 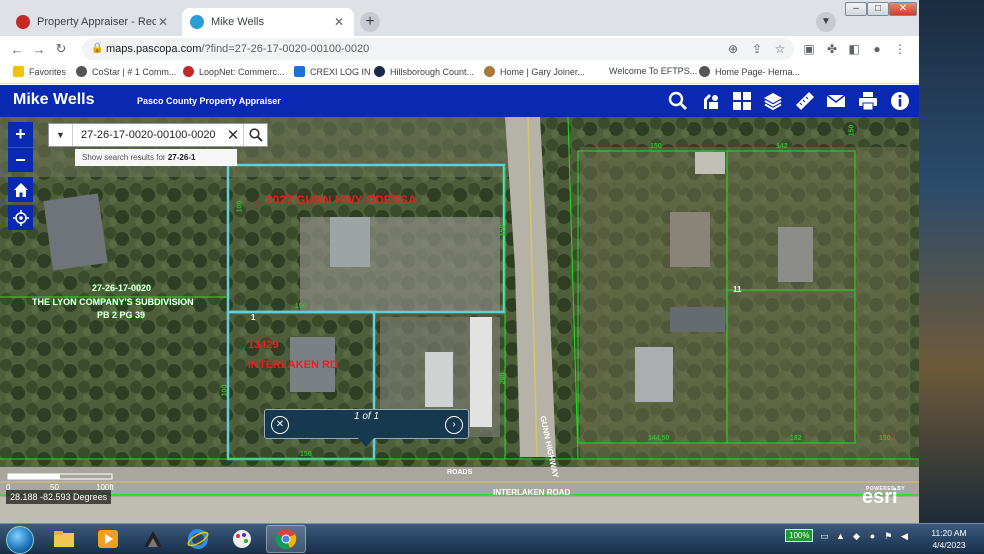 I want to click on app-title: Mike Wells, so click(x=54, y=99).